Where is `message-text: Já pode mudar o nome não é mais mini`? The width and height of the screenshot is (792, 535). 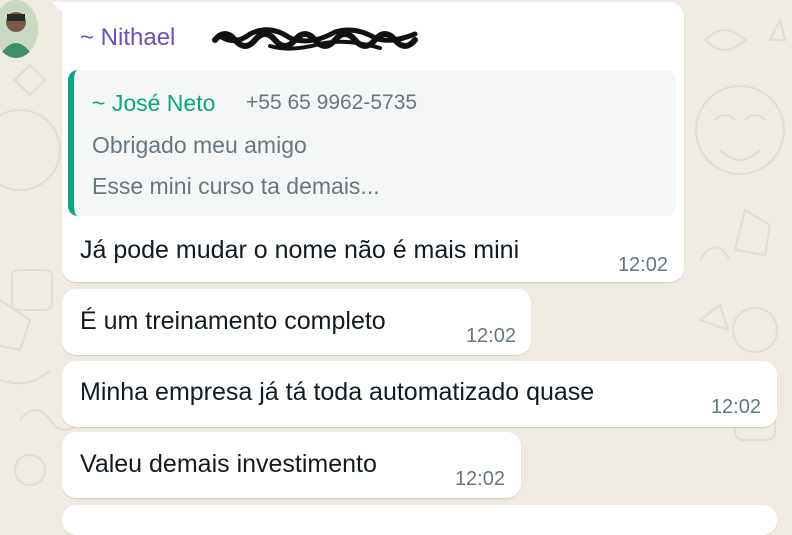 message-text: Já pode mudar o nome não é mais mini is located at coordinates (300, 250).